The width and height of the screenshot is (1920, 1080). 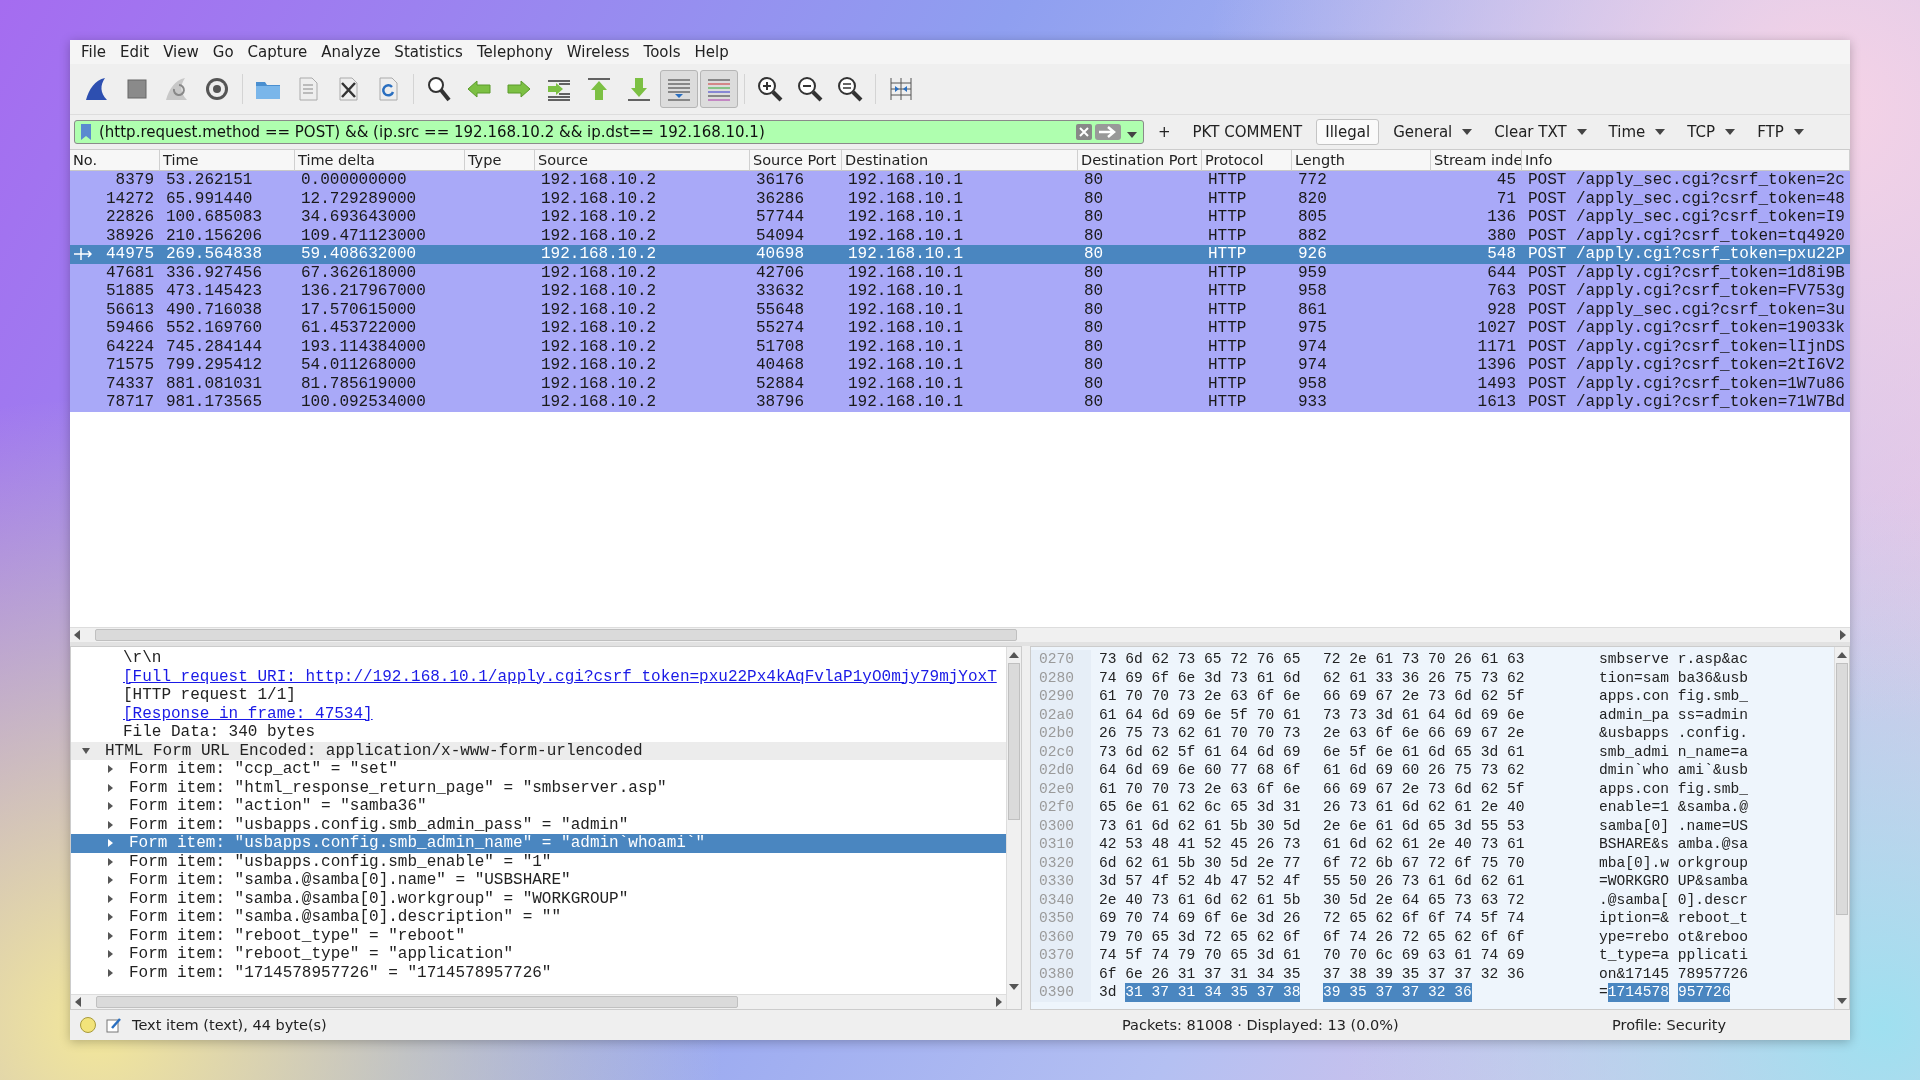 I want to click on table-cell-text: 14272, so click(x=130, y=198).